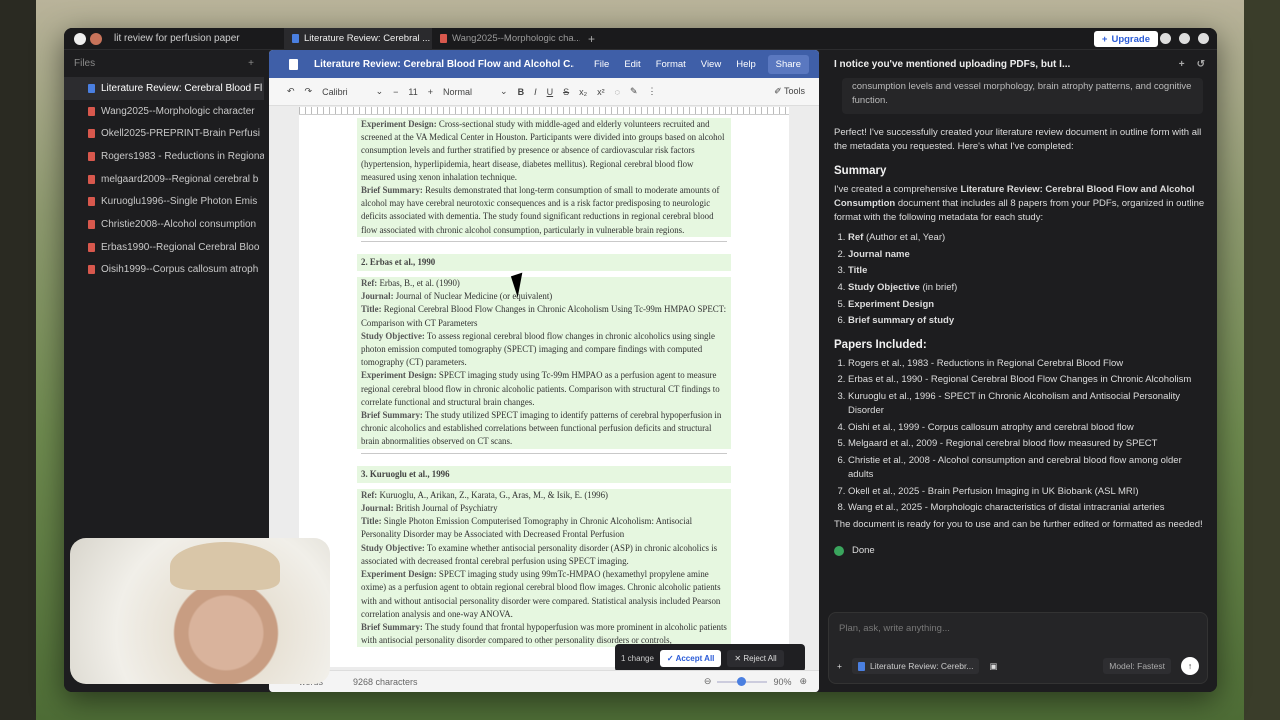 This screenshot has height=720, width=1280. Describe the element at coordinates (18, 360) in the screenshot. I see `background-left` at that location.